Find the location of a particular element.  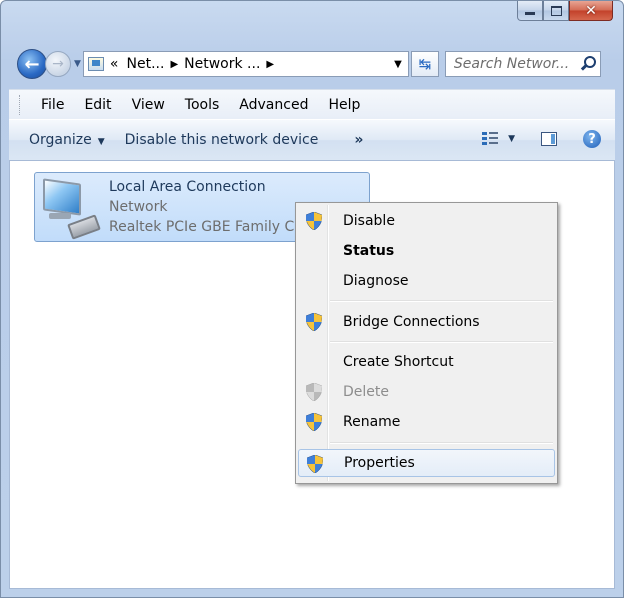

close-icon: ✕ is located at coordinates (591, 10).